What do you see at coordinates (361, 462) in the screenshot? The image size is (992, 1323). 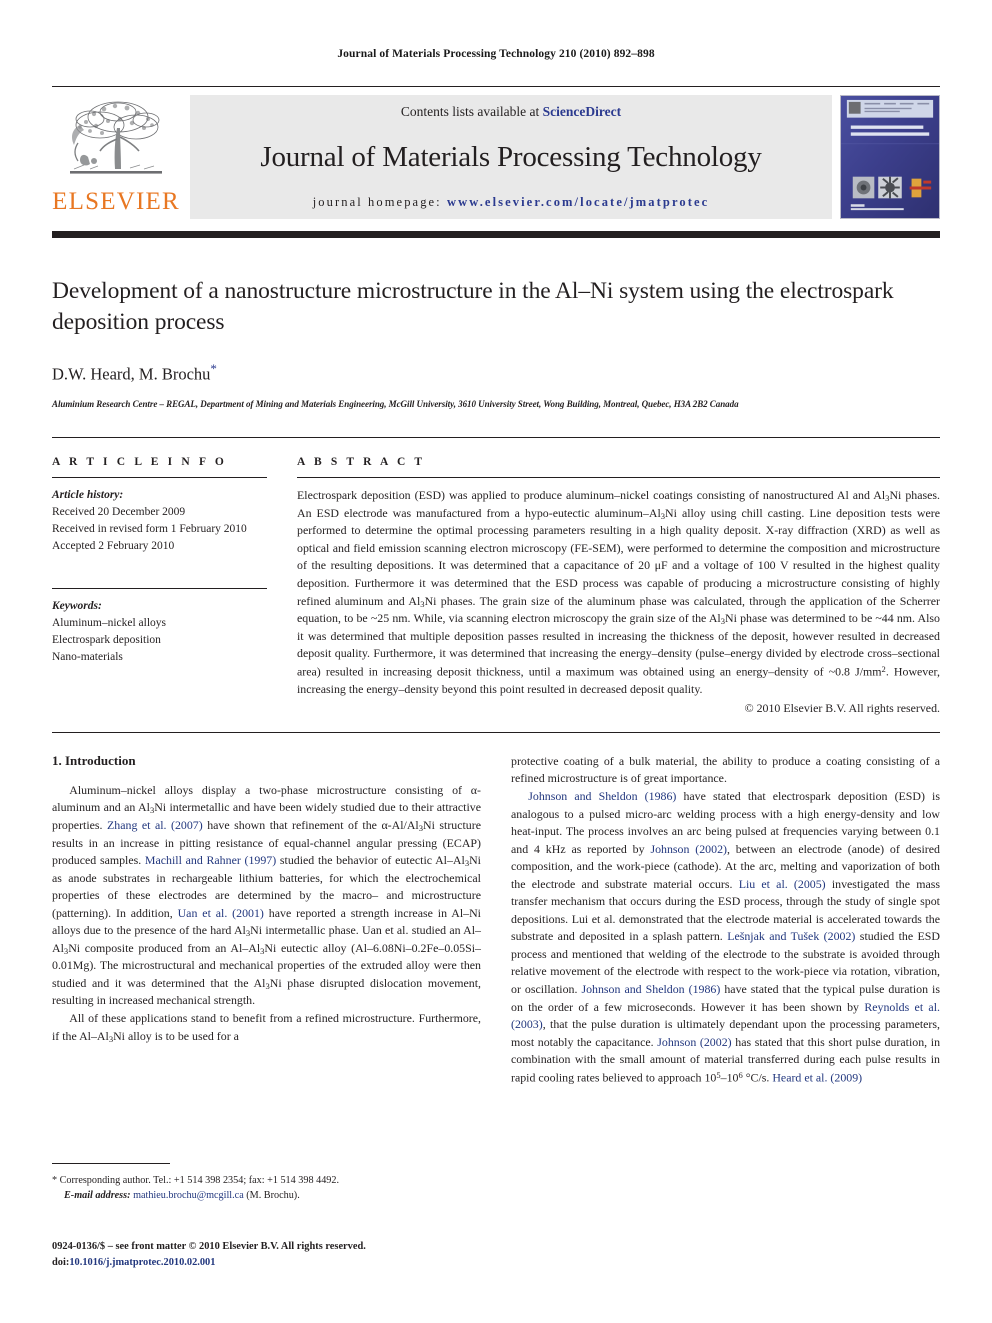 I see `abstract-label: A B S T R A C T` at bounding box center [361, 462].